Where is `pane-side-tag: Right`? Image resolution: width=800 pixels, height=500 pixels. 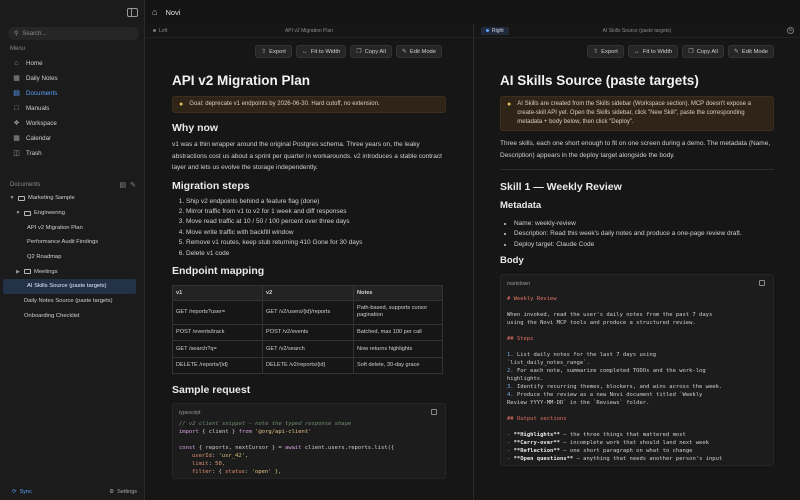 pane-side-tag: Right is located at coordinates (495, 30).